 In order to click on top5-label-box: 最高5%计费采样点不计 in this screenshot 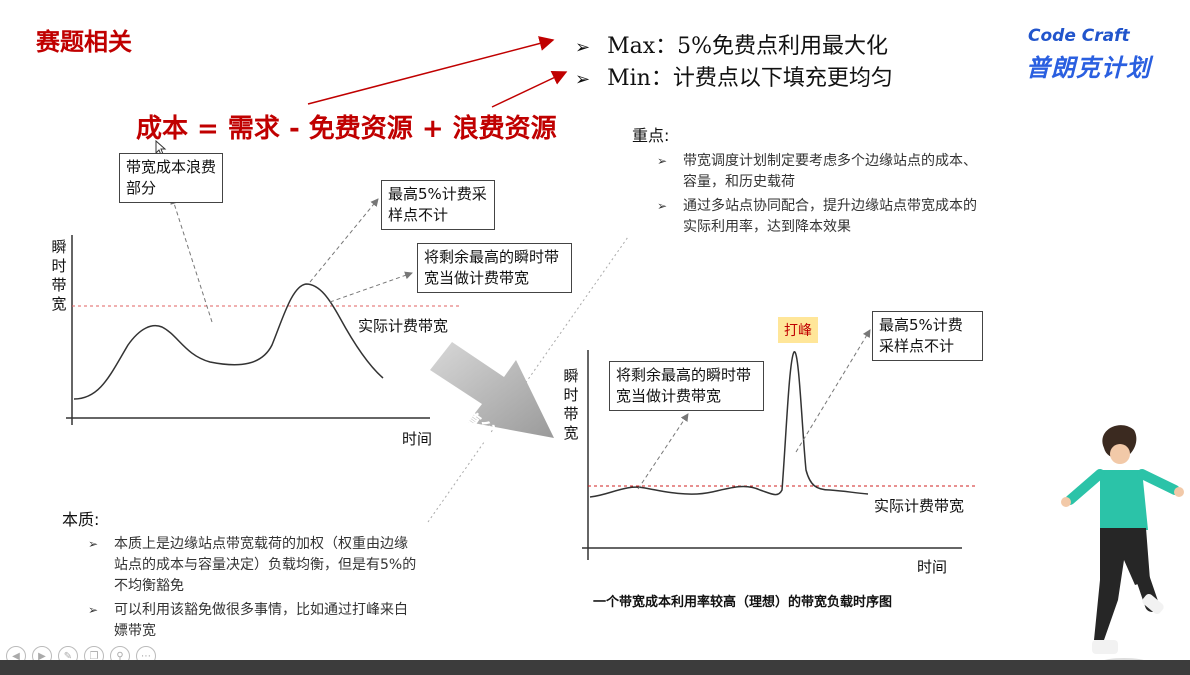, I will do `click(438, 205)`.